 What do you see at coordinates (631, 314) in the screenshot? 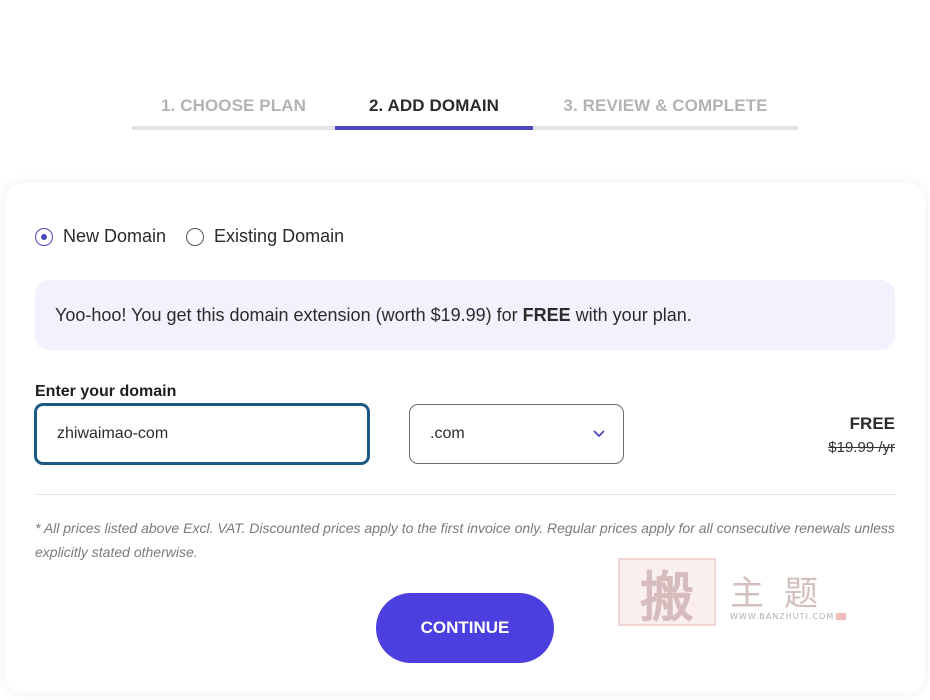
I see `promo-text-end: with your plan.` at bounding box center [631, 314].